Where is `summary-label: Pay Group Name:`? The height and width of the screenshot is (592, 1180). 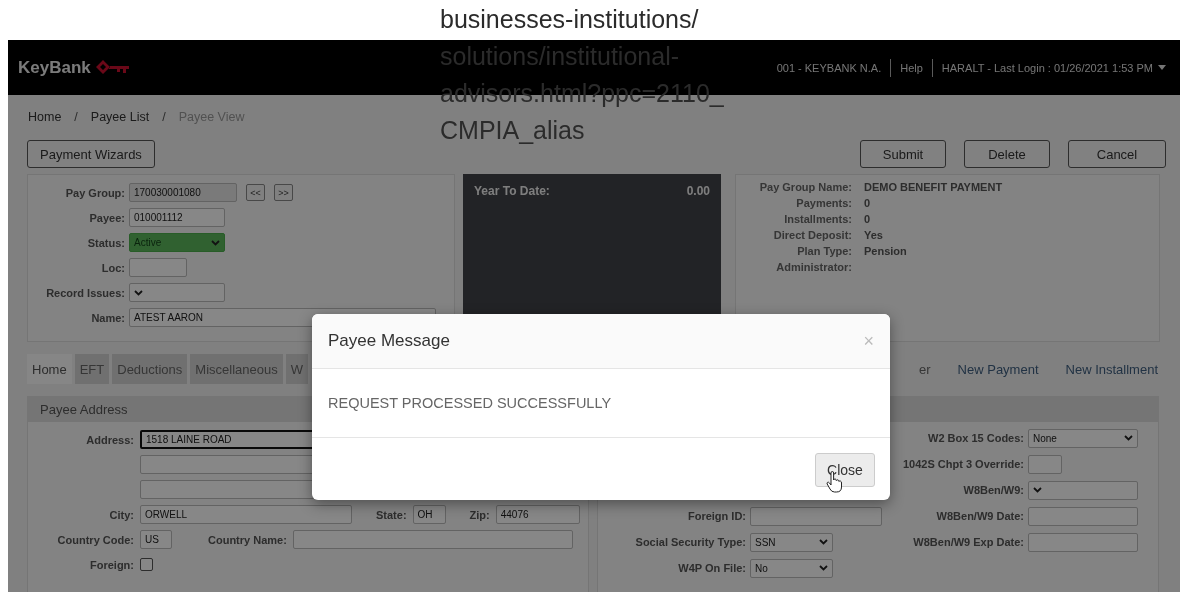
summary-label: Pay Group Name: is located at coordinates (805, 187).